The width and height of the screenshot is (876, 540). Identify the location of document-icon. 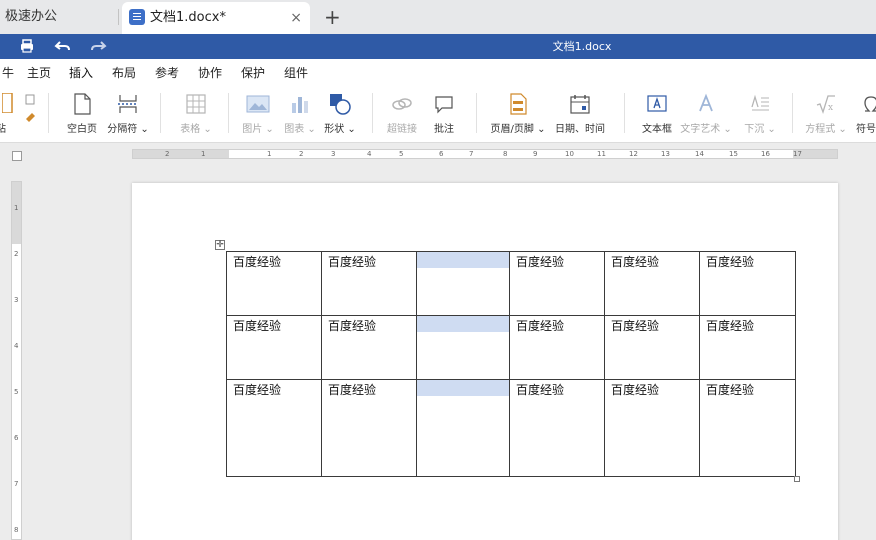
(137, 17).